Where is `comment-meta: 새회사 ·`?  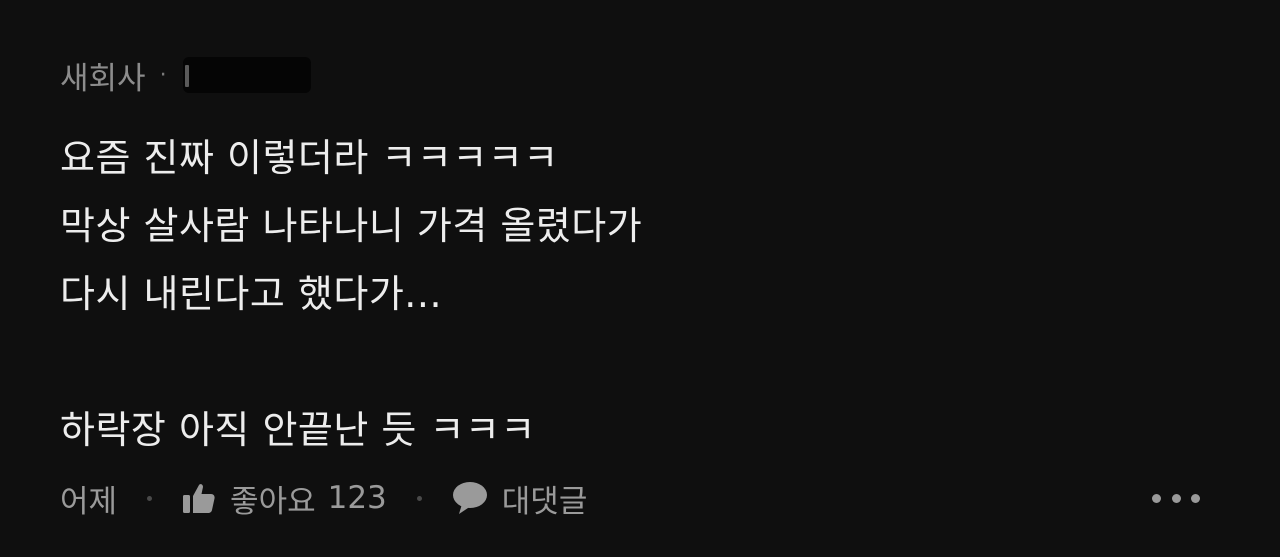
comment-meta: 새회사 · is located at coordinates (185, 75).